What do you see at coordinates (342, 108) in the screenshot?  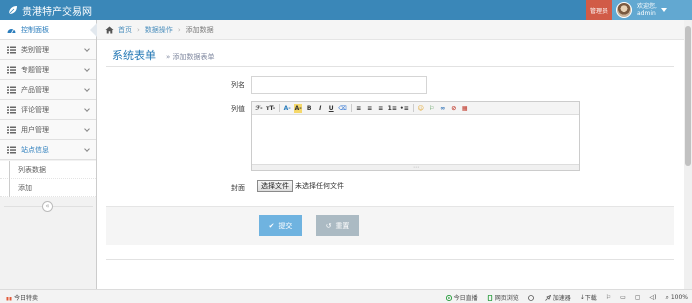 I see `clear-format-button: ⌫` at bounding box center [342, 108].